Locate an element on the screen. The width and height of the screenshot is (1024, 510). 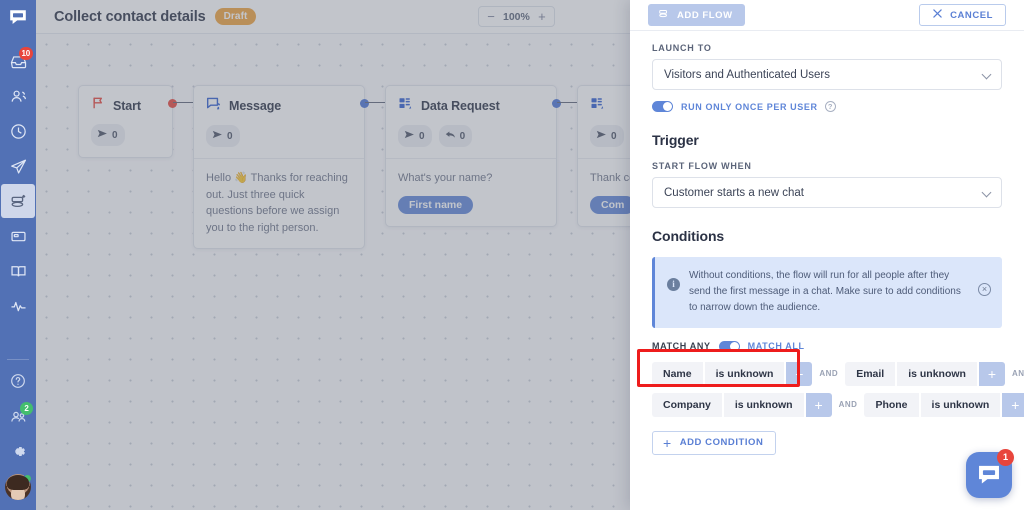
launch-to-select: Visitors and Authenticated Users is located at coordinates (827, 74).